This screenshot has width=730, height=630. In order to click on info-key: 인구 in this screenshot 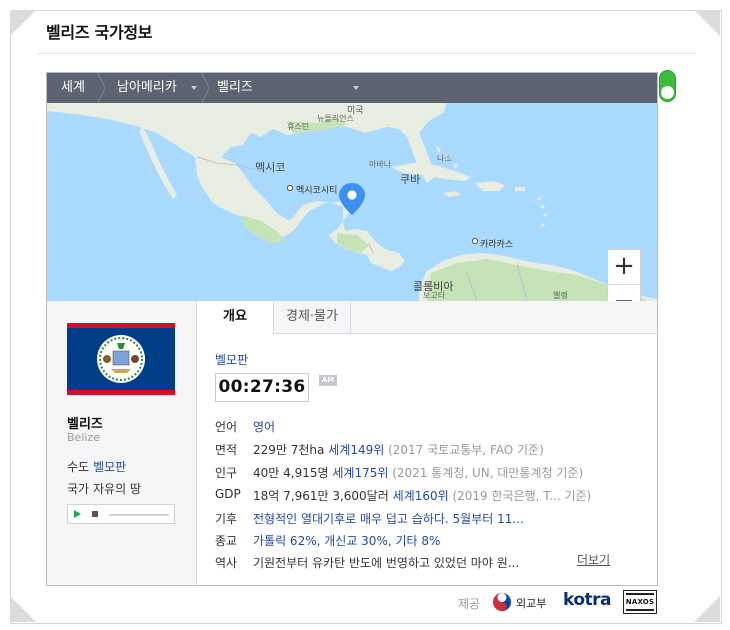, I will do `click(226, 473)`.